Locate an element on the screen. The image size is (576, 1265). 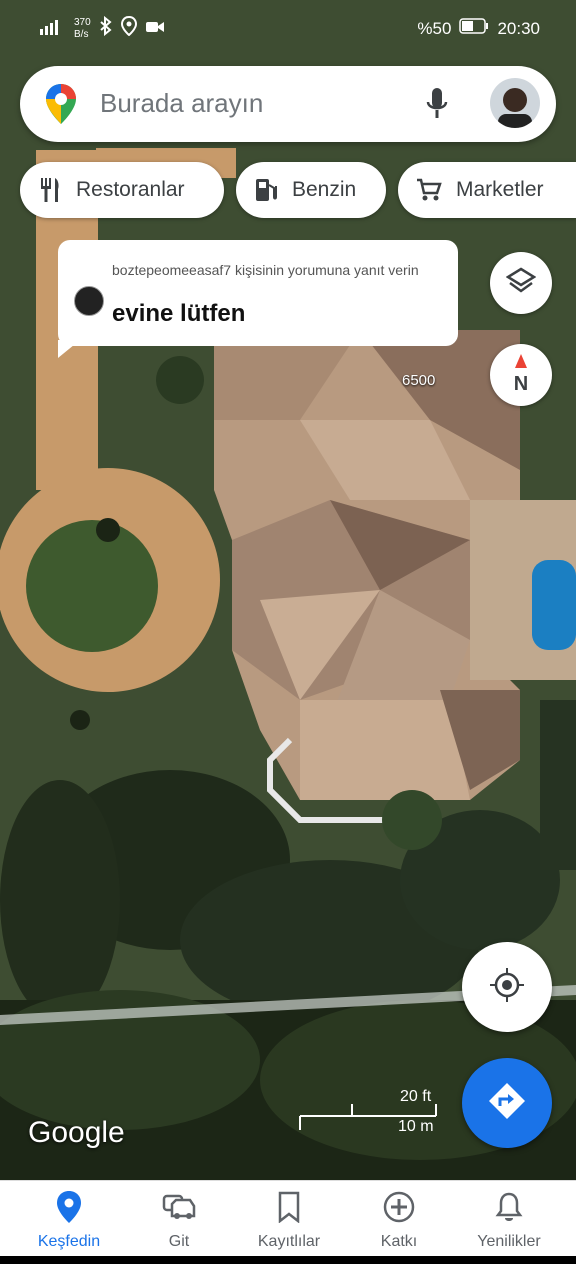
avatar is located at coordinates (515, 103).